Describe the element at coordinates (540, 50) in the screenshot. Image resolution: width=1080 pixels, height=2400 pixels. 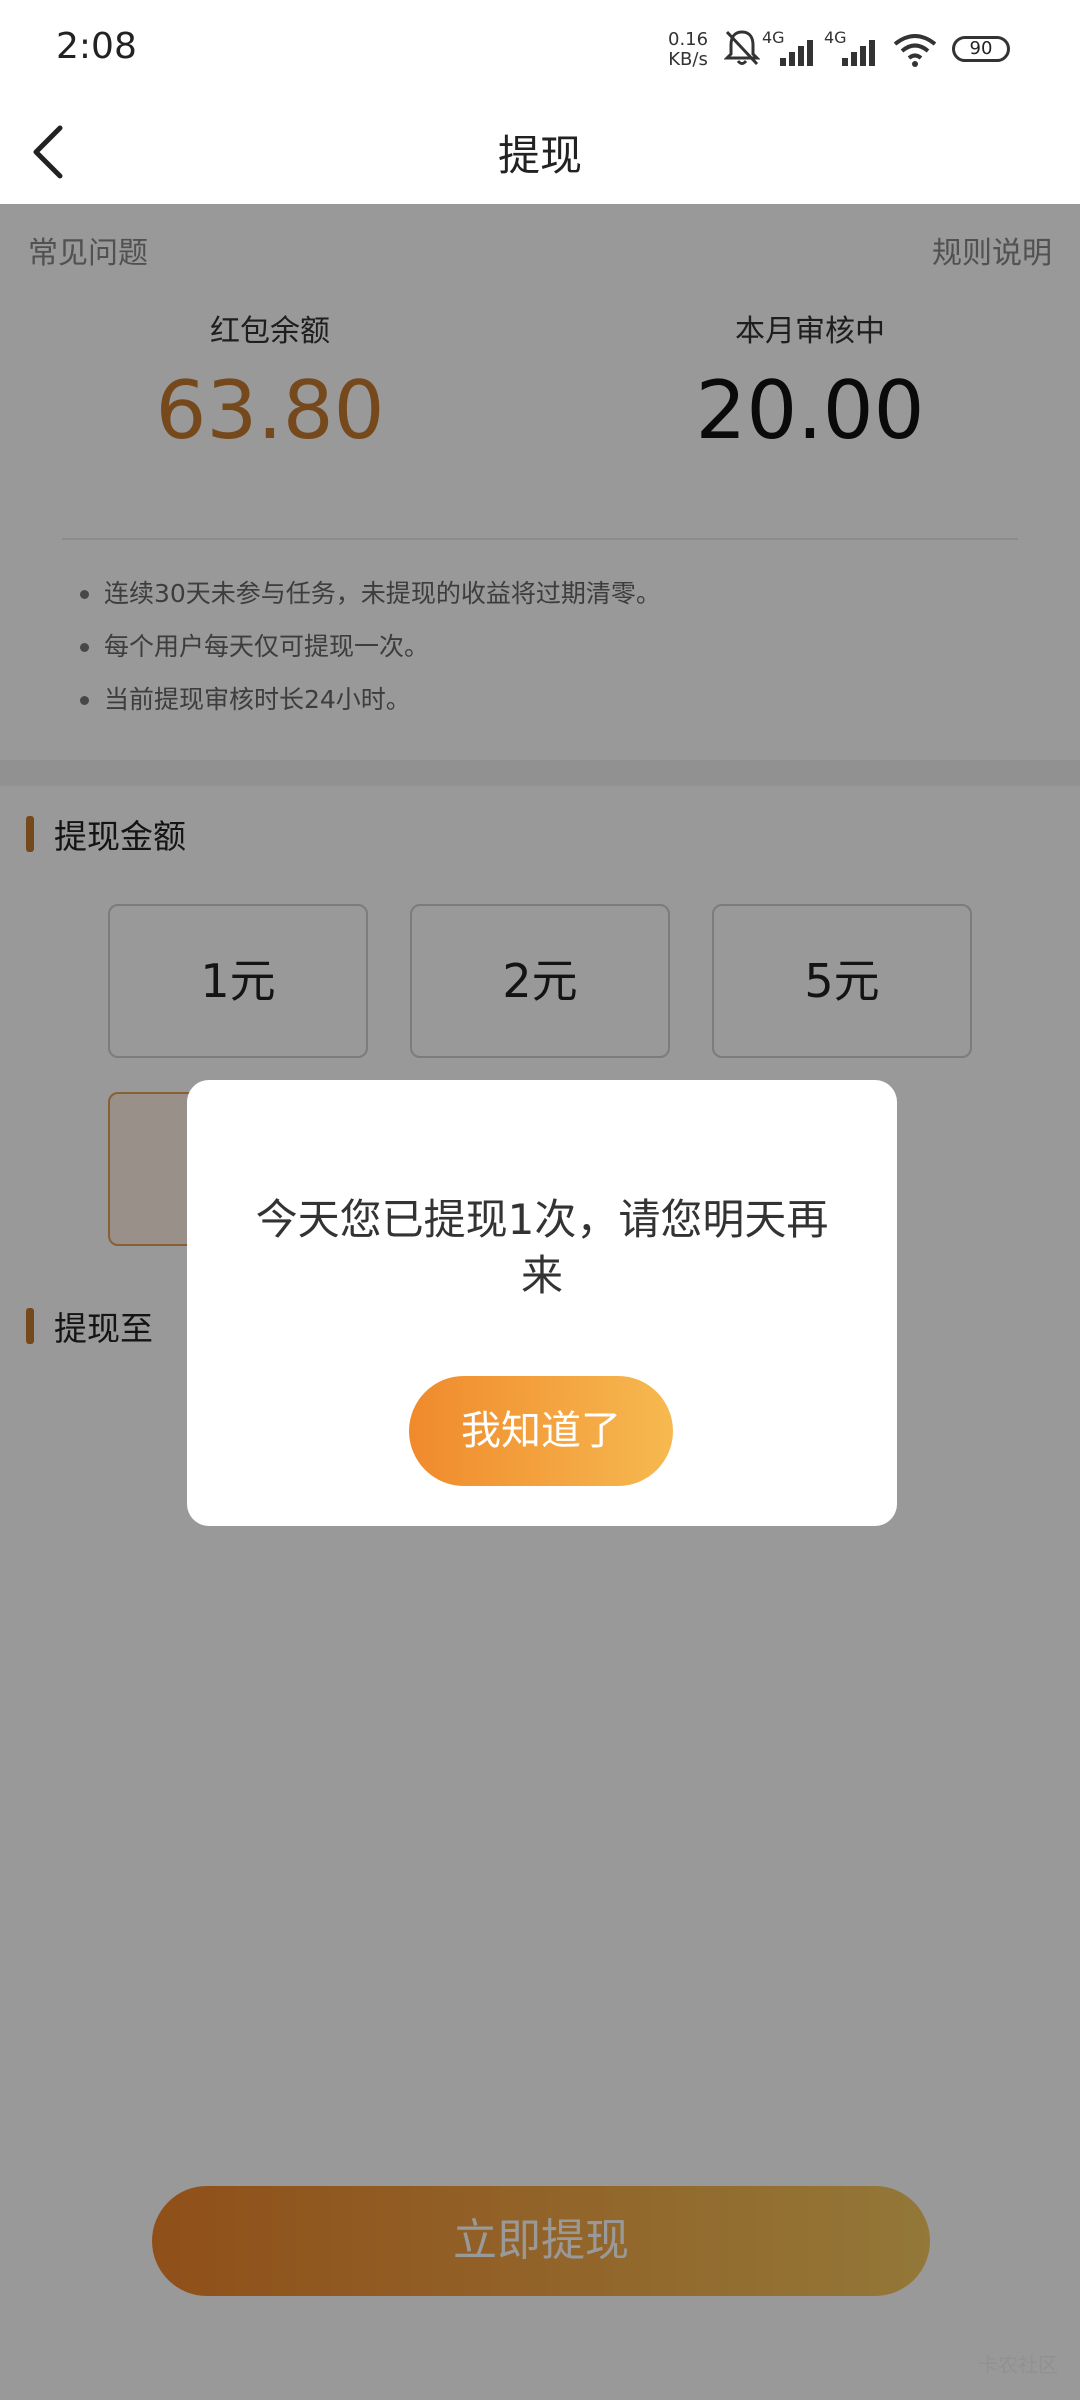
I see `status-bar: 2:08 0.16 KB/s 4G 4G 90` at that location.